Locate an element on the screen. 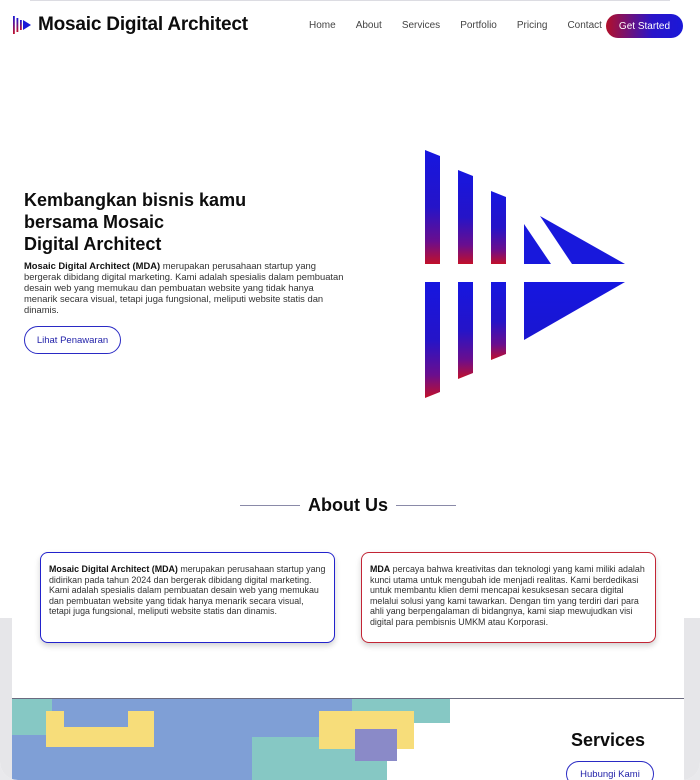 Image resolution: width=700 pixels, height=780 pixels. mda-logo-large-icon is located at coordinates (525, 274).